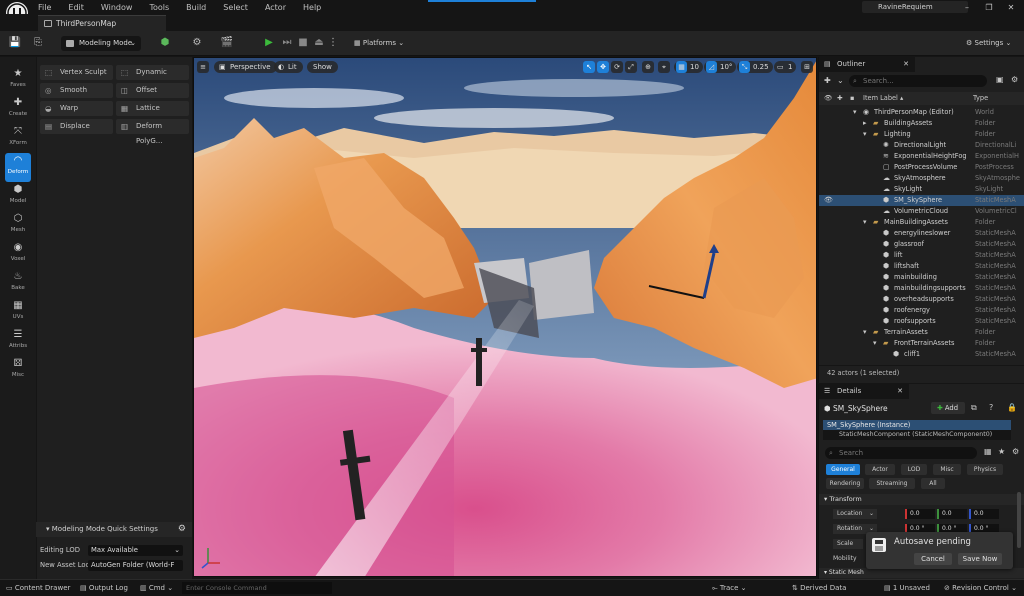 The image size is (1024, 596). Describe the element at coordinates (156, 588) in the screenshot. I see `cmd-dropdown: ▥ Cmd ⌄` at that location.